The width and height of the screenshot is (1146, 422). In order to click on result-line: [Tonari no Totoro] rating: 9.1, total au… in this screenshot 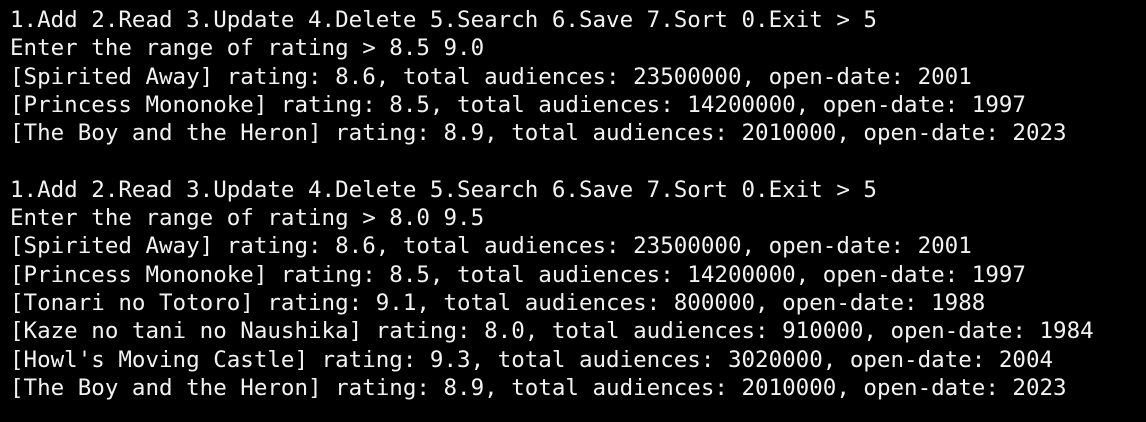, I will do `click(498, 302)`.